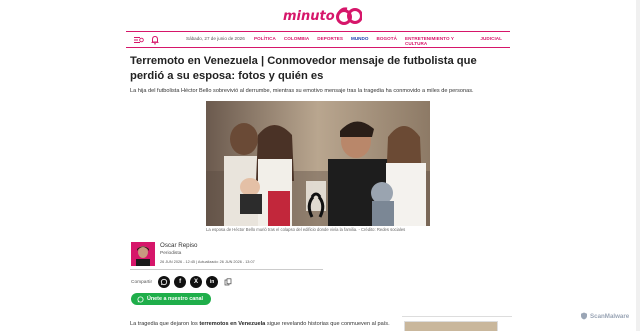 This screenshot has width=640, height=331. What do you see at coordinates (215, 38) in the screenshot?
I see `current-date: Sábado, 27 de junio de 2026` at bounding box center [215, 38].